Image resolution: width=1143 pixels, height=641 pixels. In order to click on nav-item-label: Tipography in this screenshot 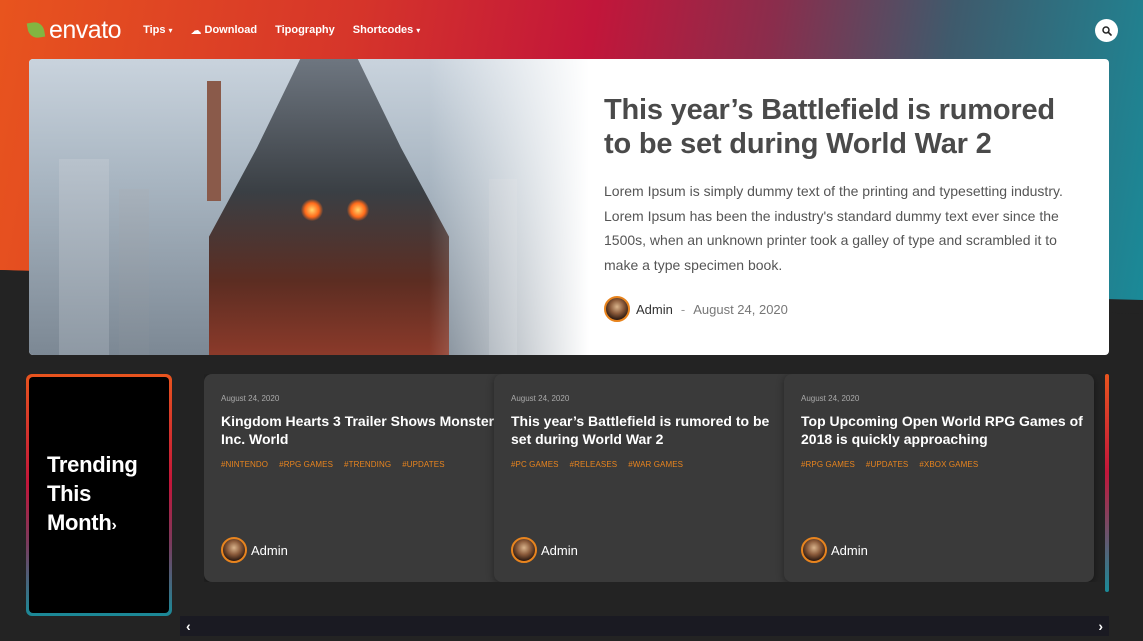, I will do `click(305, 30)`.